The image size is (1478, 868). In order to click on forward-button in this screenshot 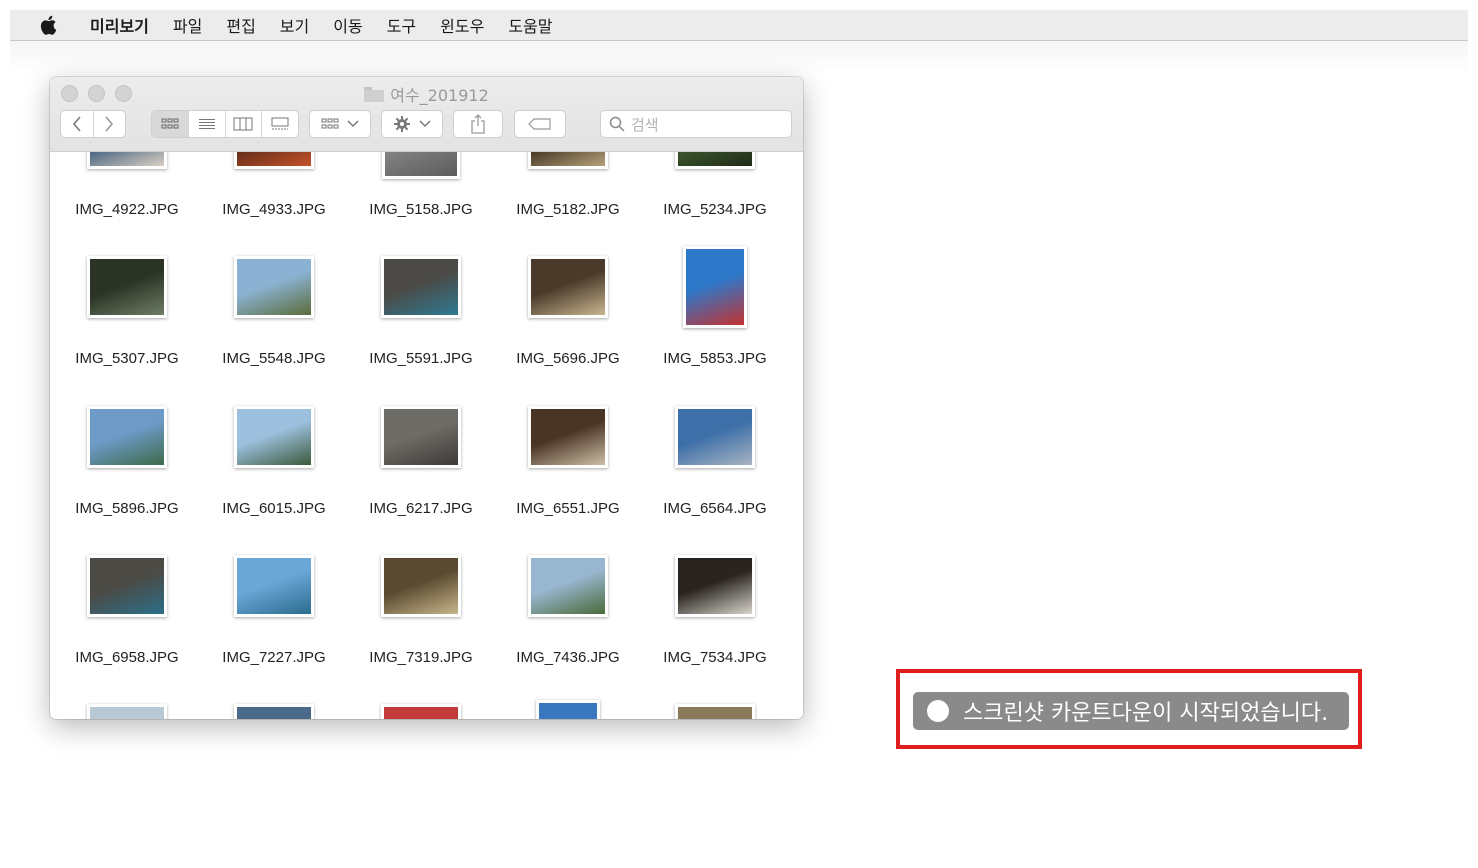, I will do `click(110, 124)`.